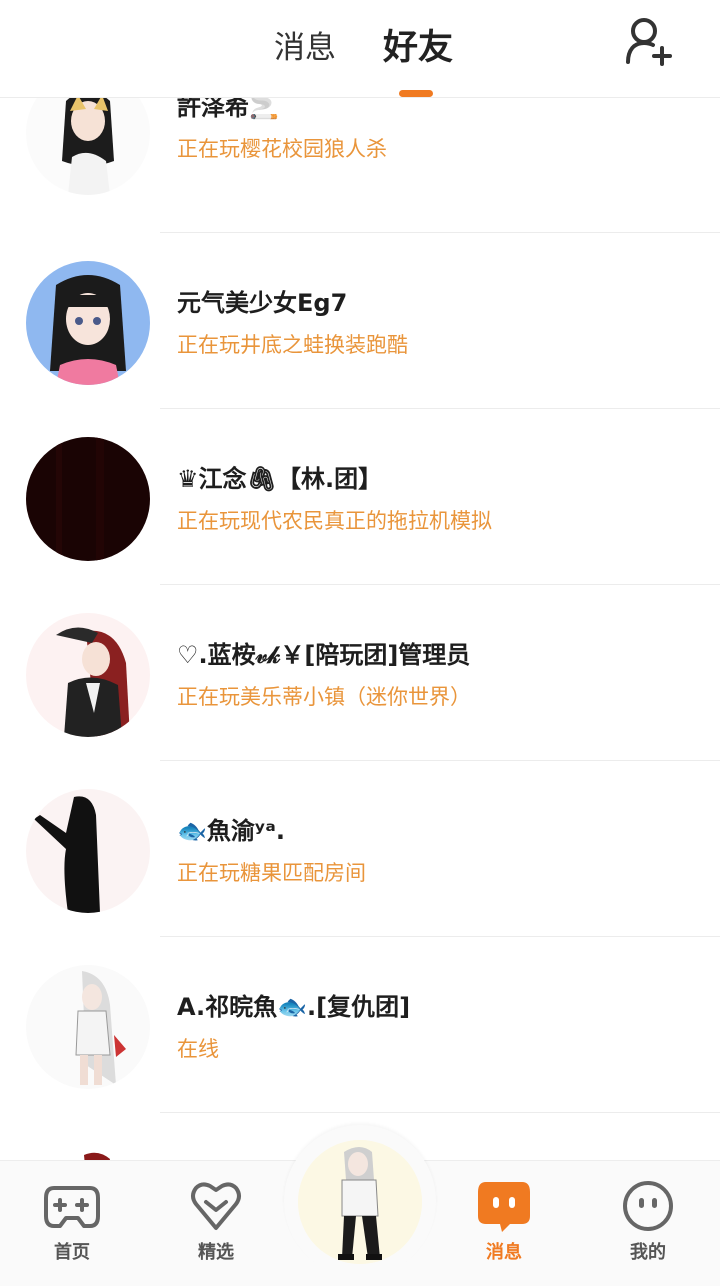 This screenshot has height=1286, width=720. Describe the element at coordinates (305, 44) in the screenshot. I see `tab-messages: 消息` at that location.